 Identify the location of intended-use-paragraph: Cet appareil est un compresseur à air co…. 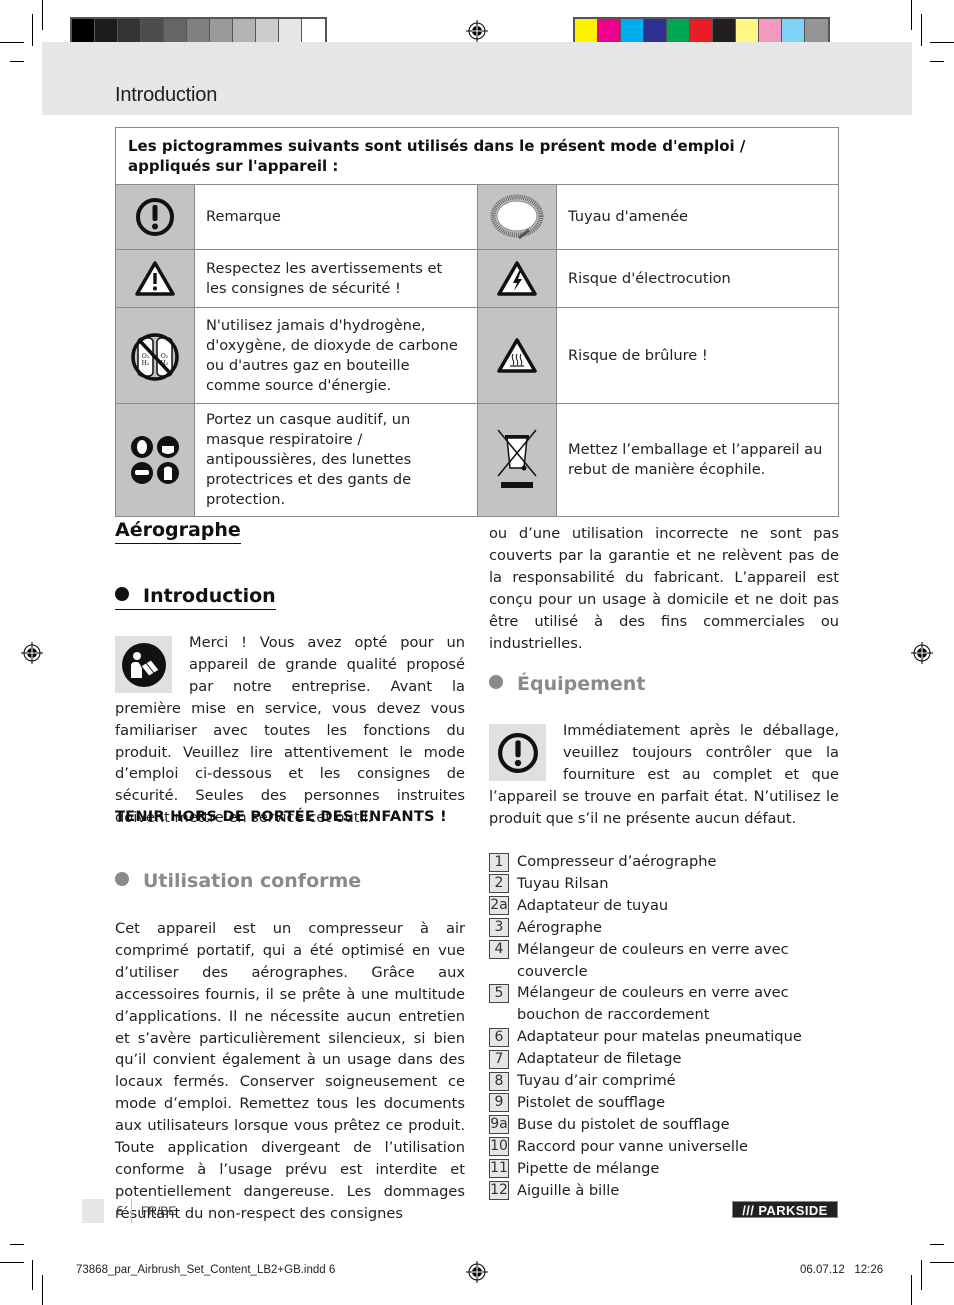
(290, 1071).